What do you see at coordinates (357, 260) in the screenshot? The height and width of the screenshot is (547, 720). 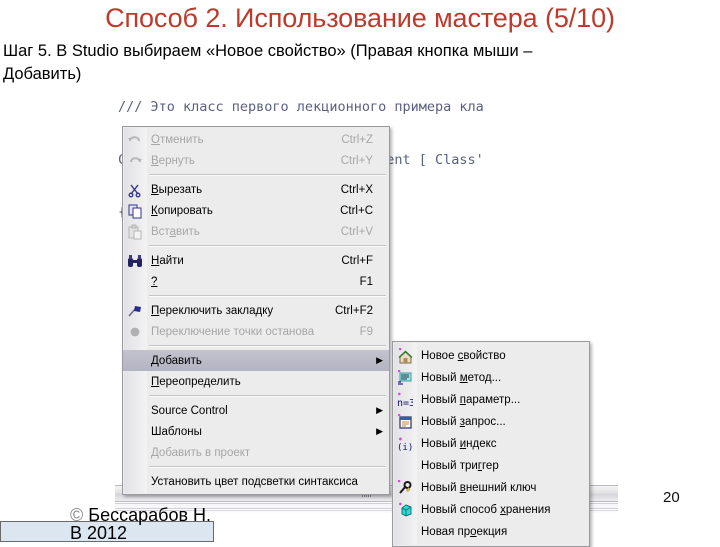 I see `menu-item-shortcut: Ctrl+F` at bounding box center [357, 260].